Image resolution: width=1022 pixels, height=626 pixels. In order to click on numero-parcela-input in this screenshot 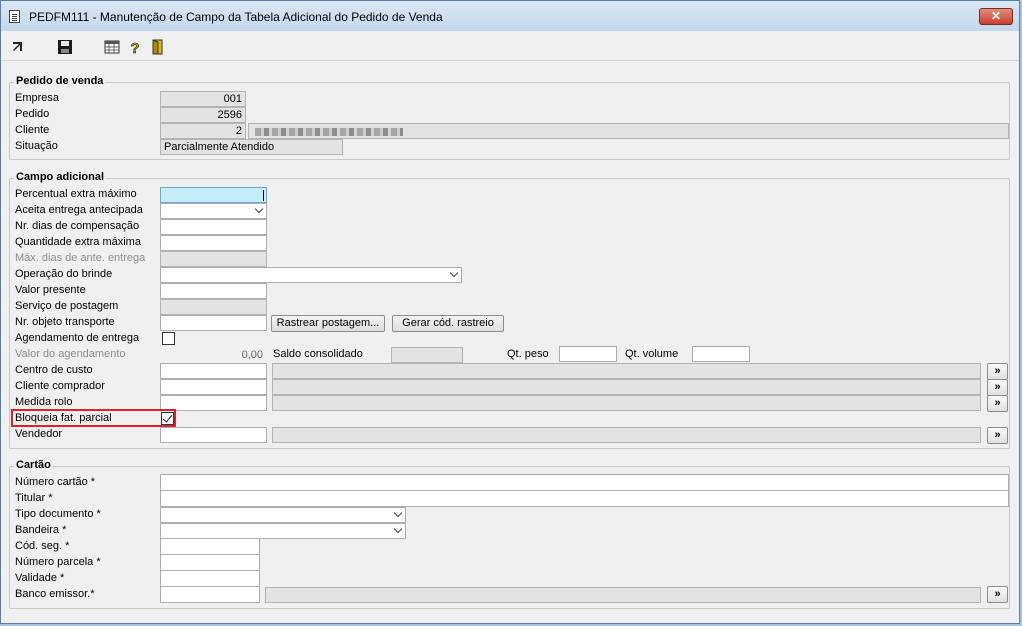, I will do `click(210, 562)`.